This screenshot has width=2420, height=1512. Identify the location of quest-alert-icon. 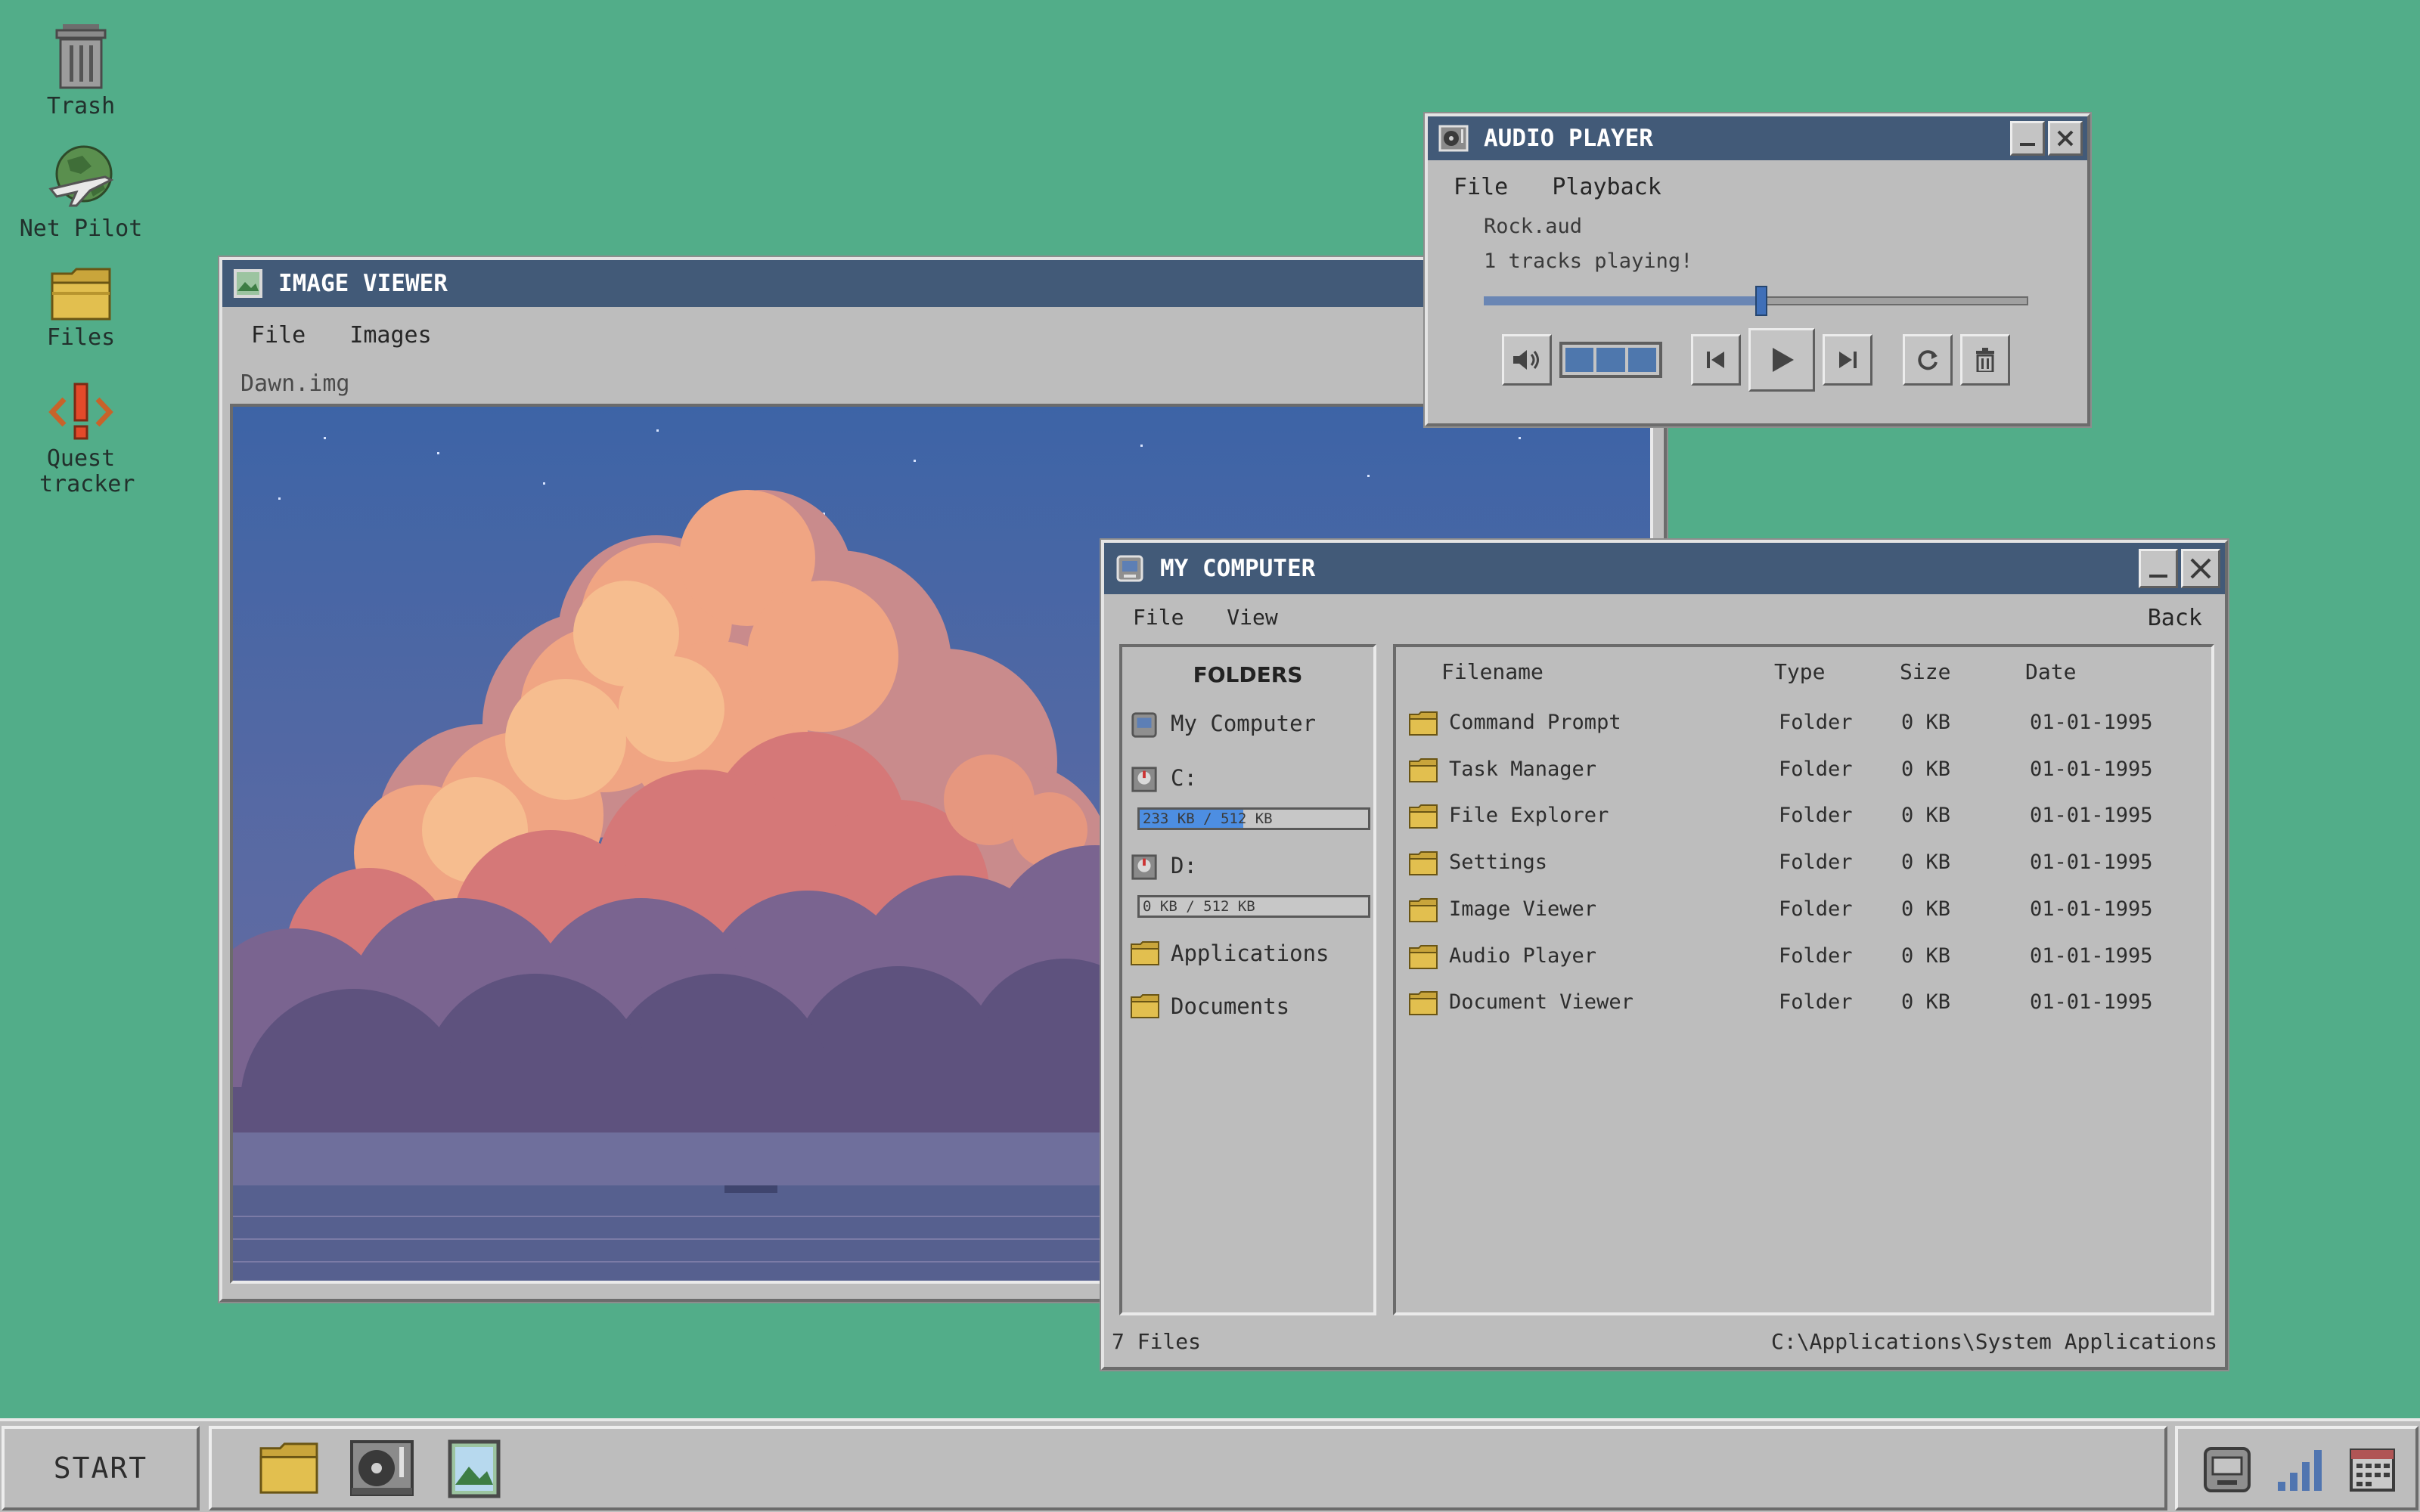
(80, 411).